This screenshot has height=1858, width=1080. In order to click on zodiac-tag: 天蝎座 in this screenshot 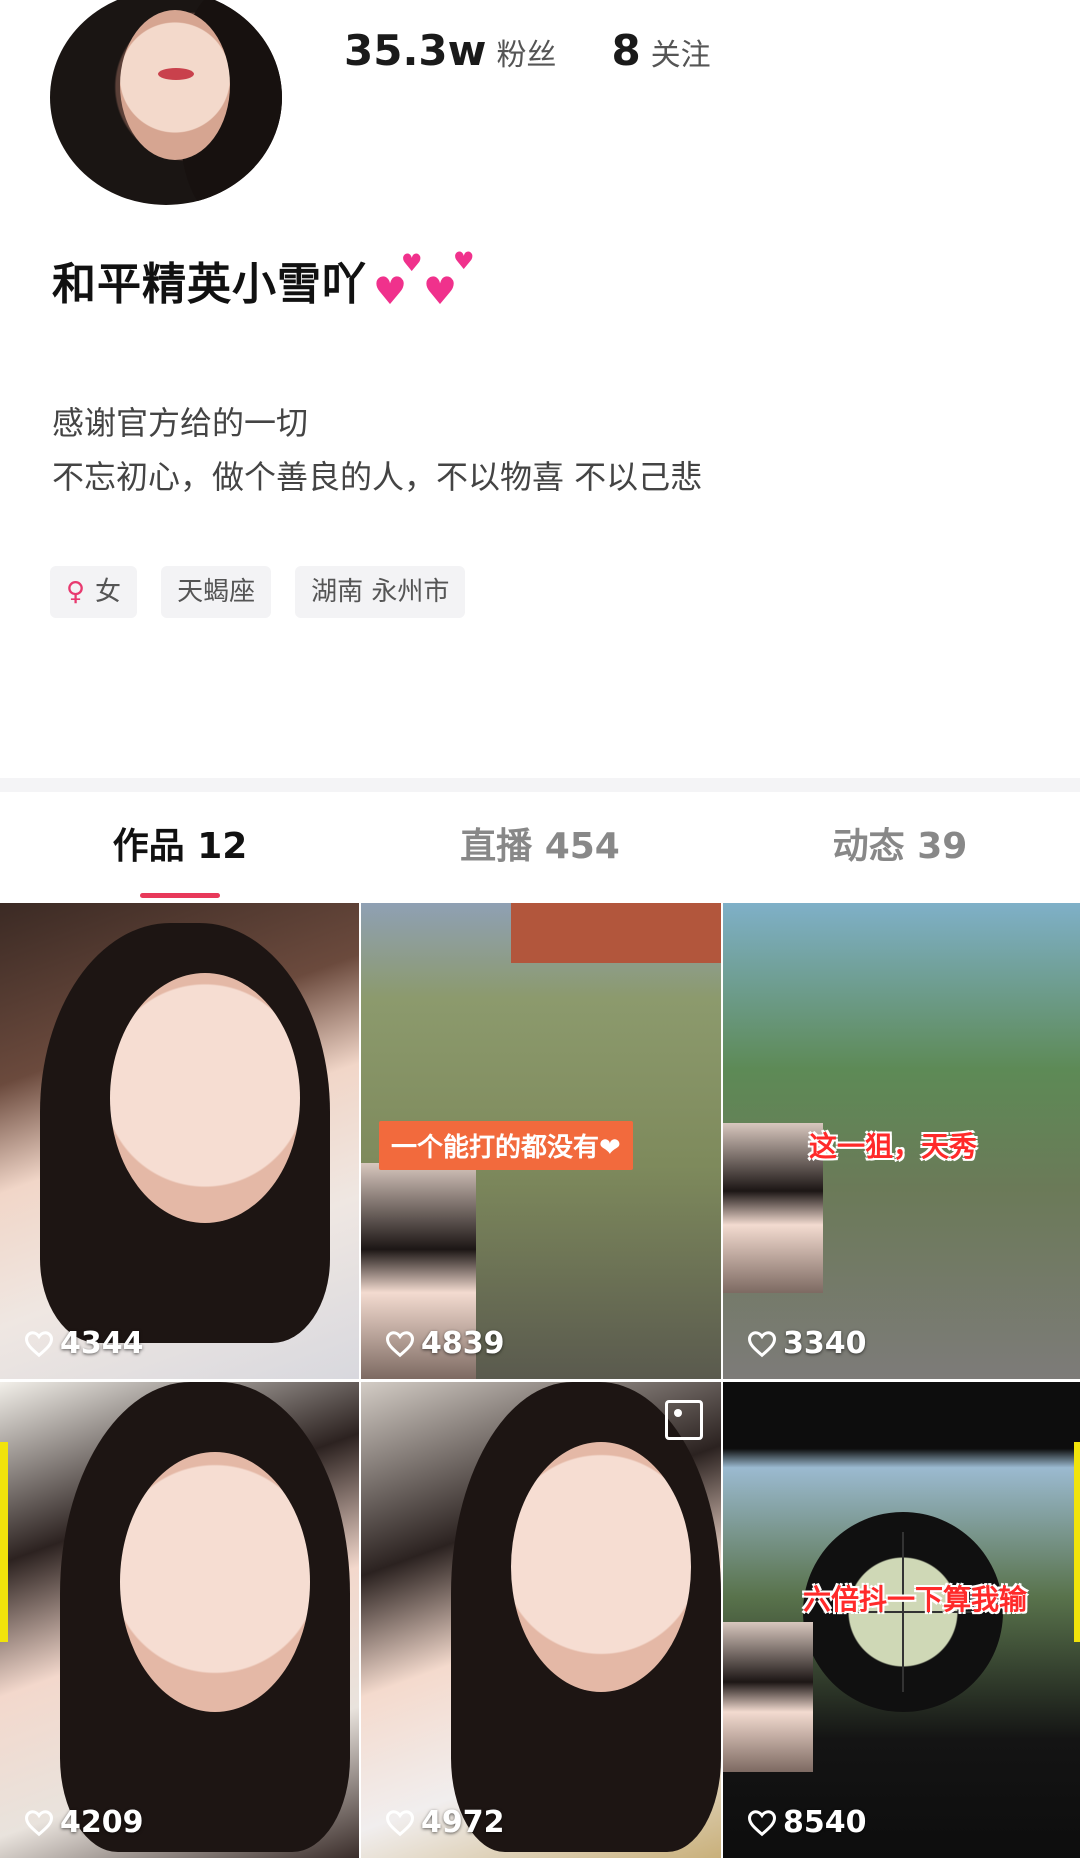, I will do `click(216, 592)`.